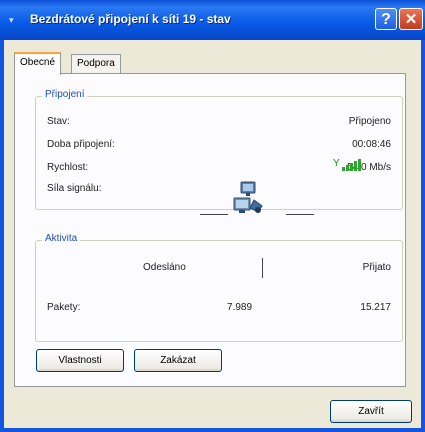 This screenshot has width=425, height=432. Describe the element at coordinates (375, 307) in the screenshot. I see `packets-received-value: 15.217` at that location.